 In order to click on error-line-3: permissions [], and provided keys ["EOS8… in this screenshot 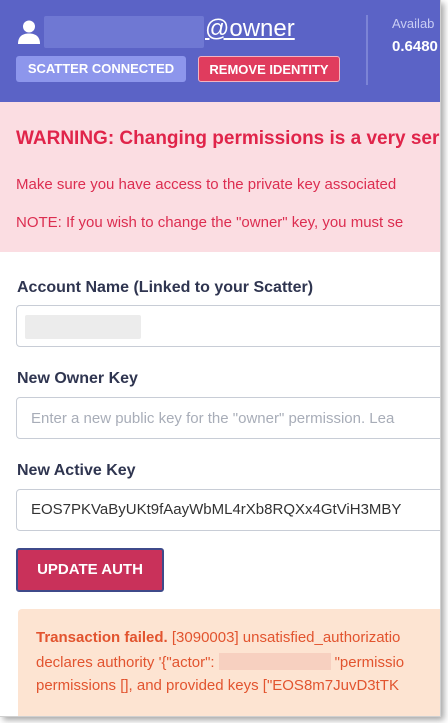, I will do `click(217, 685)`.